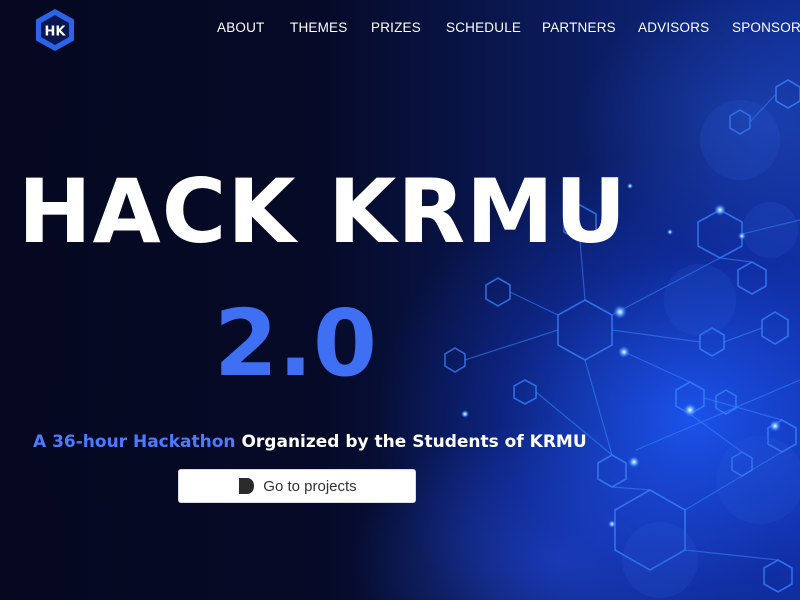  I want to click on nav-item-prizes: PRIZES, so click(396, 27).